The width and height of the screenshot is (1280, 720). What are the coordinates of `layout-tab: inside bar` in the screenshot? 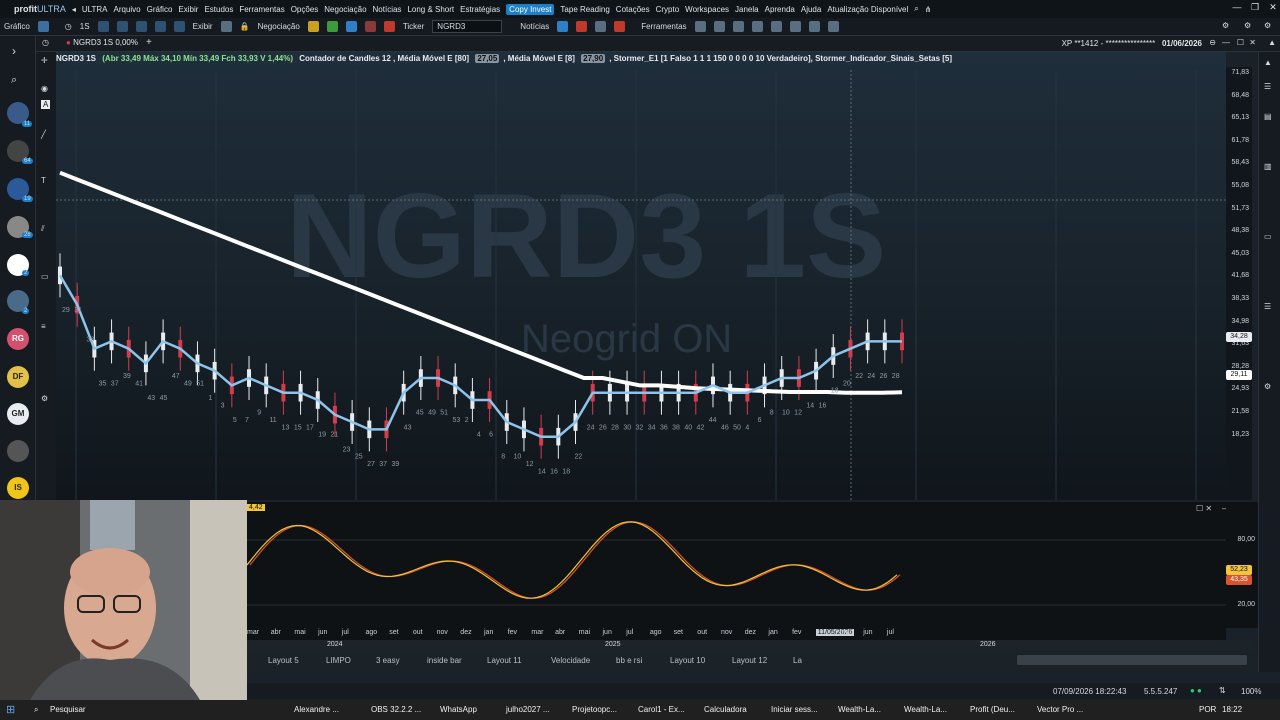 It's located at (444, 660).